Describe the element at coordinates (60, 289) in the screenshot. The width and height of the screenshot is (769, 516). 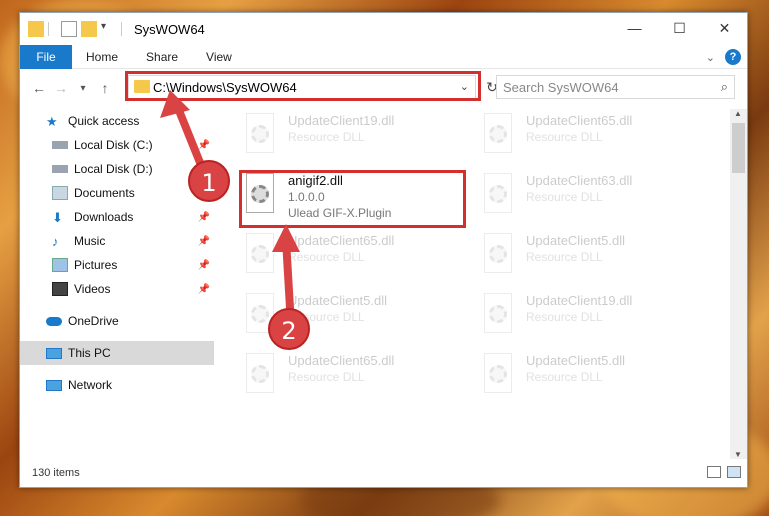
I see `videos-icon` at that location.